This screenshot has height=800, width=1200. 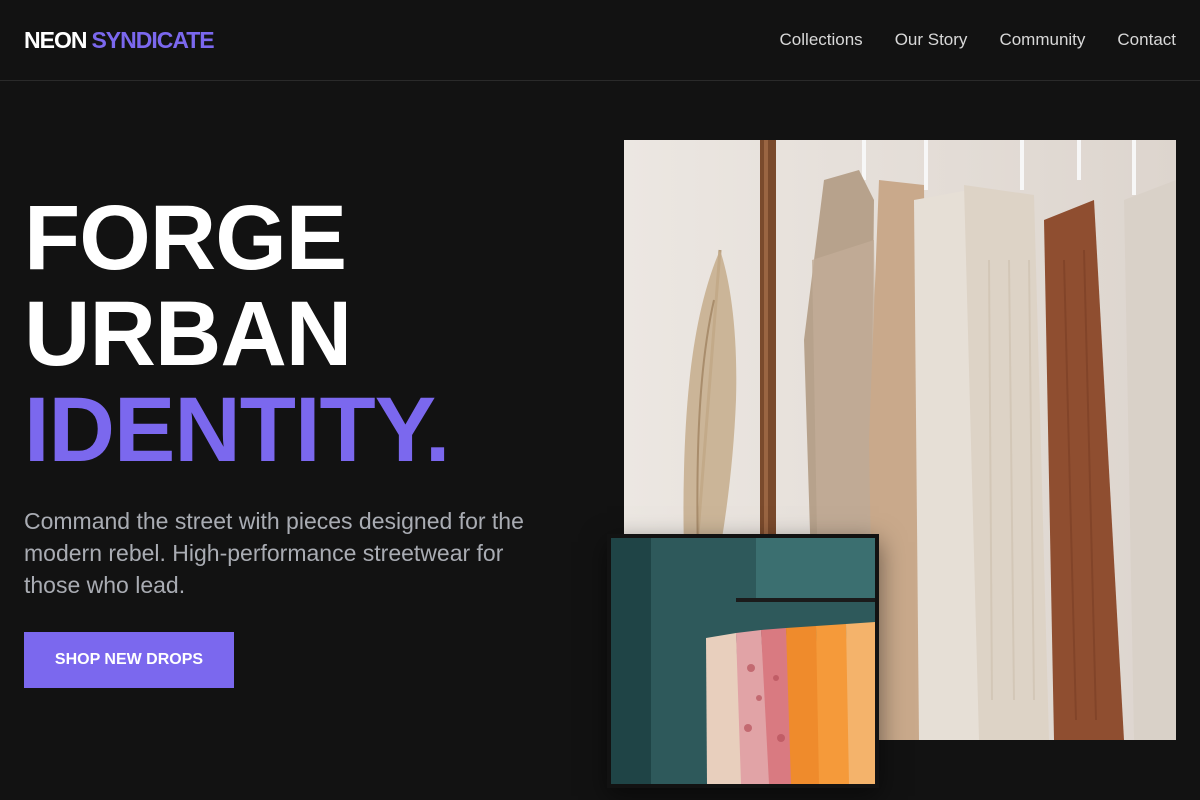 What do you see at coordinates (185, 238) in the screenshot?
I see `hero-title-line-1: FORGE` at bounding box center [185, 238].